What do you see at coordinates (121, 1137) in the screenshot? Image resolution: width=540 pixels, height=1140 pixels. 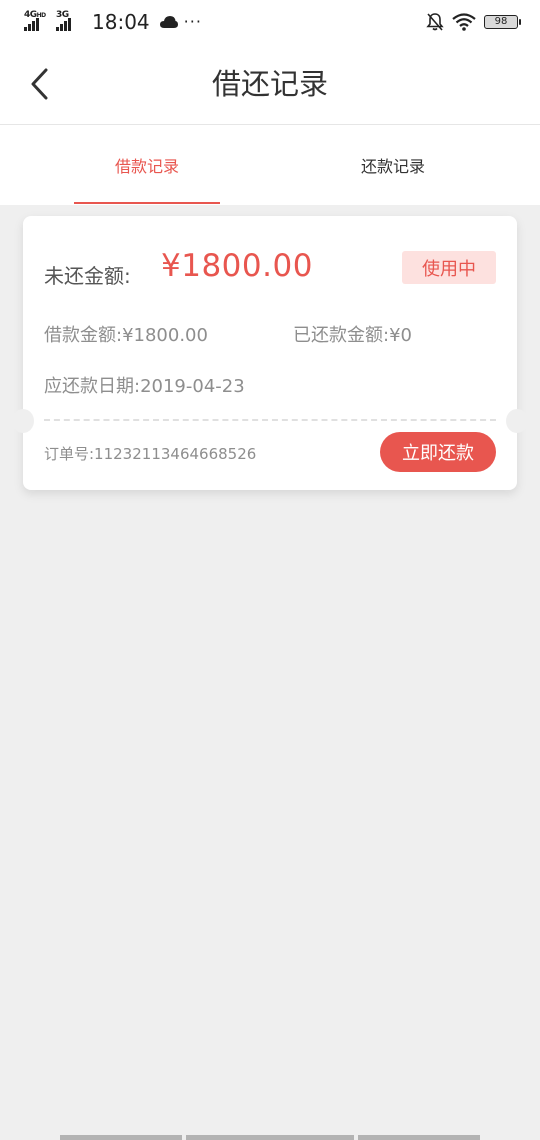 I see `gesture-bar-left` at bounding box center [121, 1137].